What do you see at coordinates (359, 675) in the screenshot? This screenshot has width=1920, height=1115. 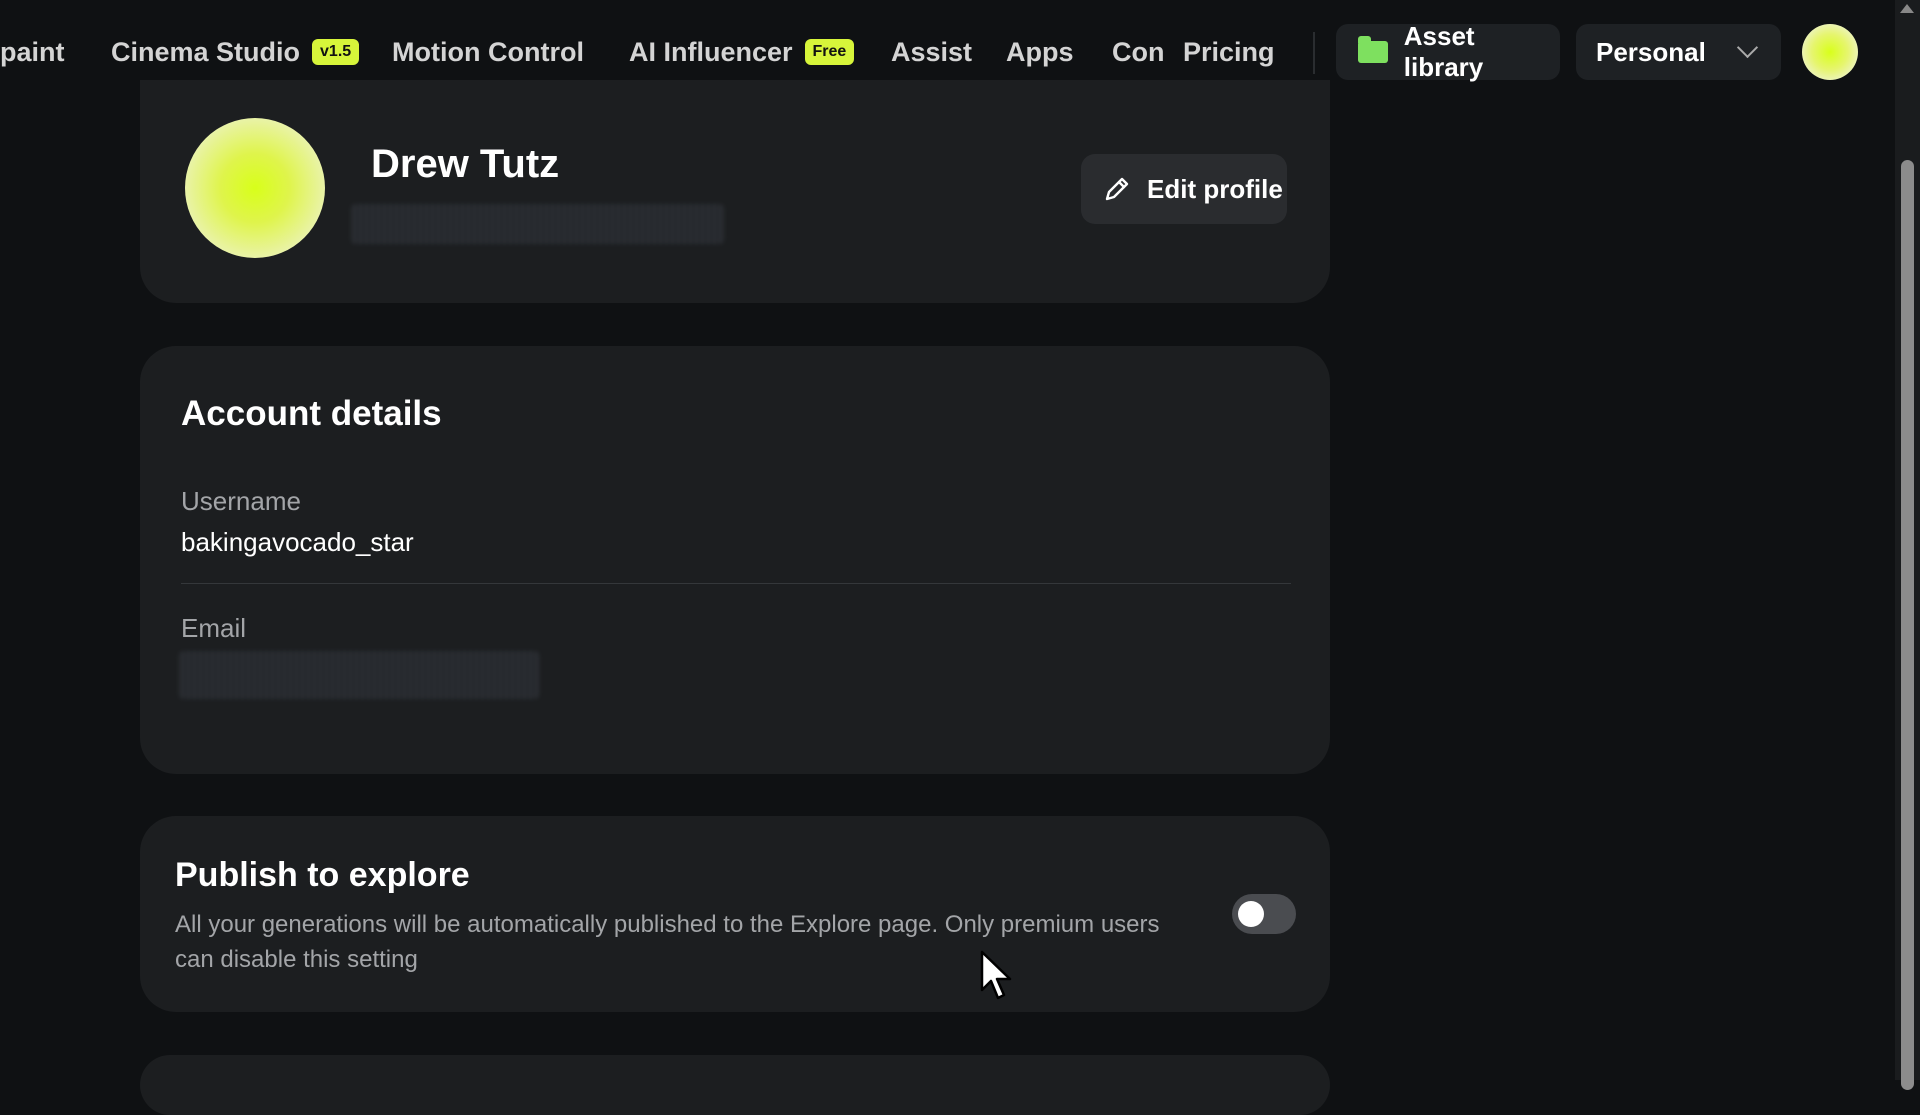 I see `blurred-email-value` at bounding box center [359, 675].